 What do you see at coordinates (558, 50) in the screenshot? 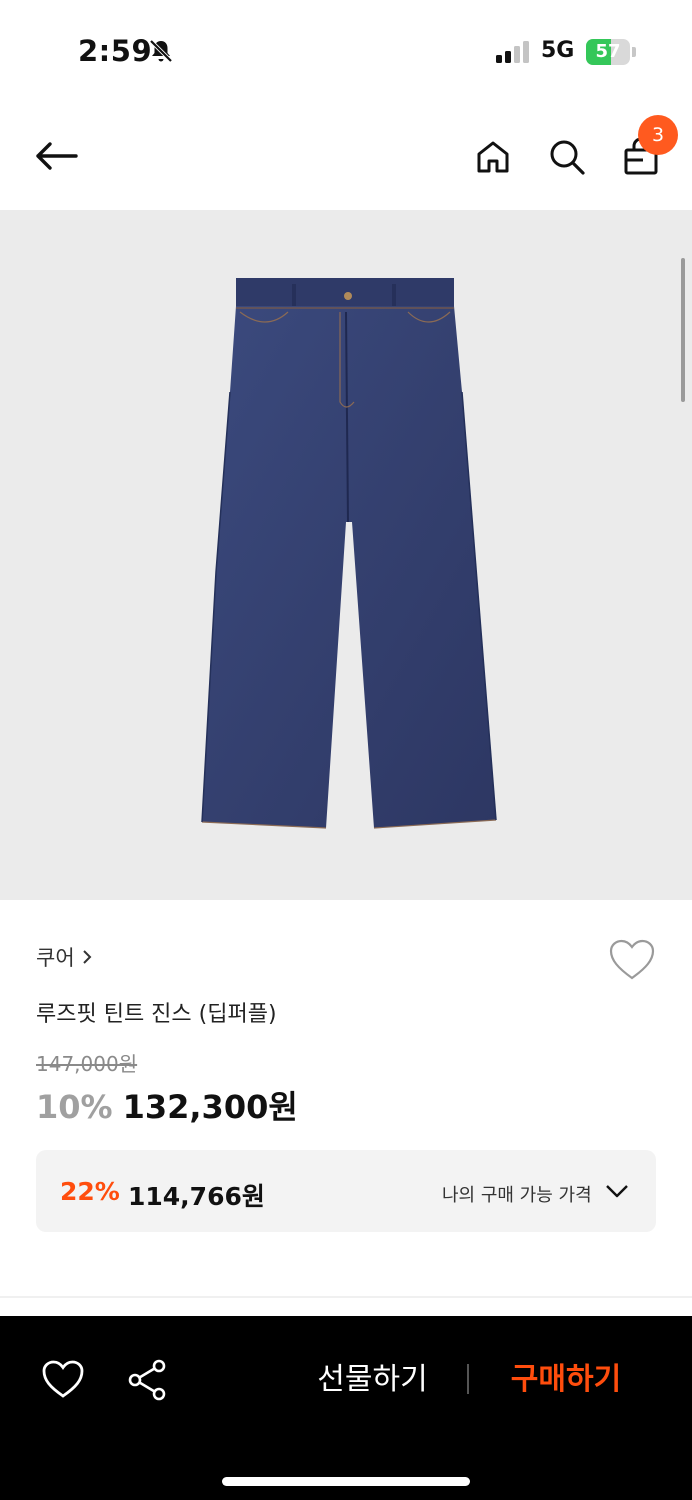
I see `network-label: 5G` at bounding box center [558, 50].